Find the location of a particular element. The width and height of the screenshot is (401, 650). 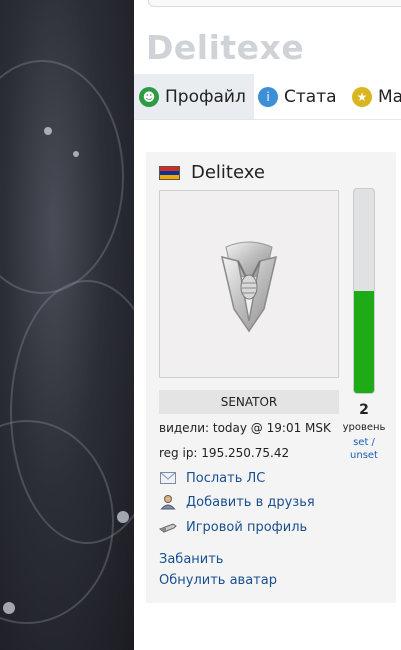

reg-ip-text: reg ip: 195.250.75.42 is located at coordinates (224, 453).